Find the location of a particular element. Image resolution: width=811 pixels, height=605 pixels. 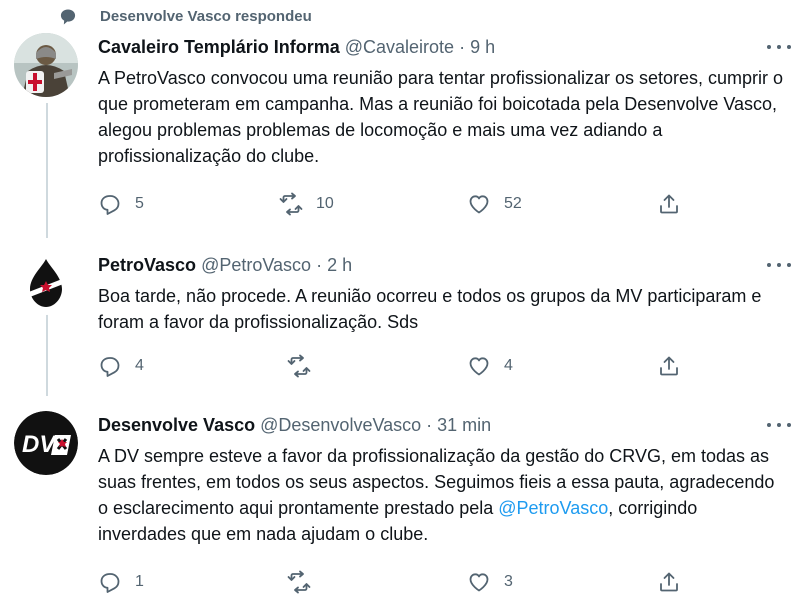

reply-button: 5 is located at coordinates (121, 204).